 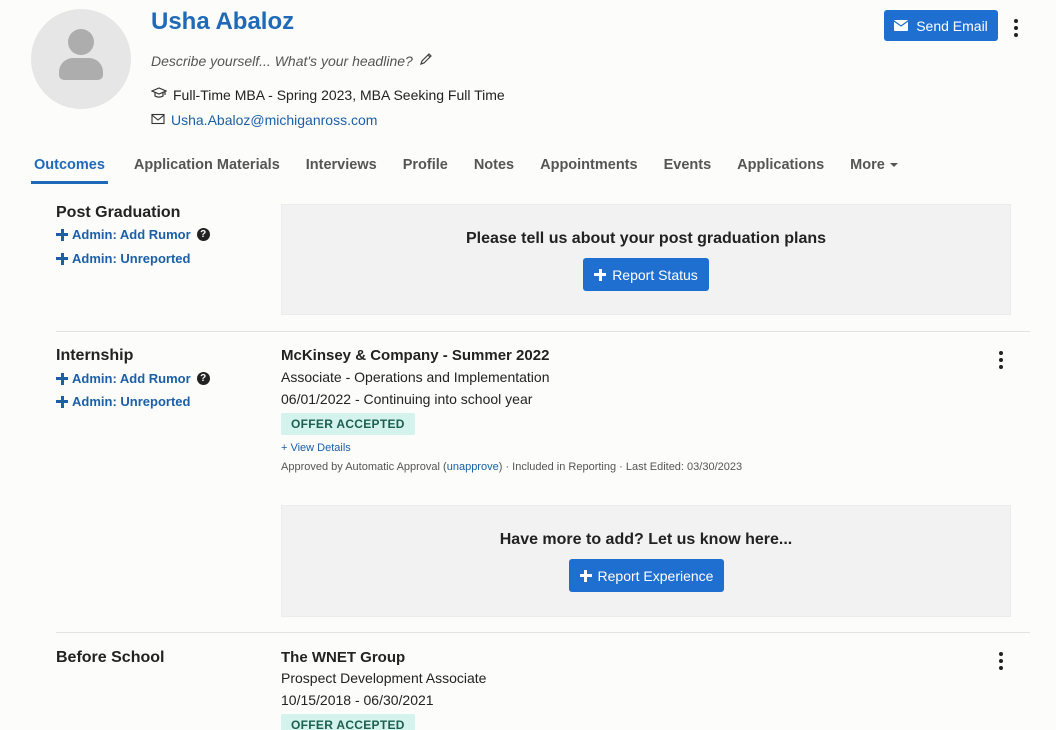 What do you see at coordinates (118, 212) in the screenshot?
I see `section-title-post-graduation: Post Graduation` at bounding box center [118, 212].